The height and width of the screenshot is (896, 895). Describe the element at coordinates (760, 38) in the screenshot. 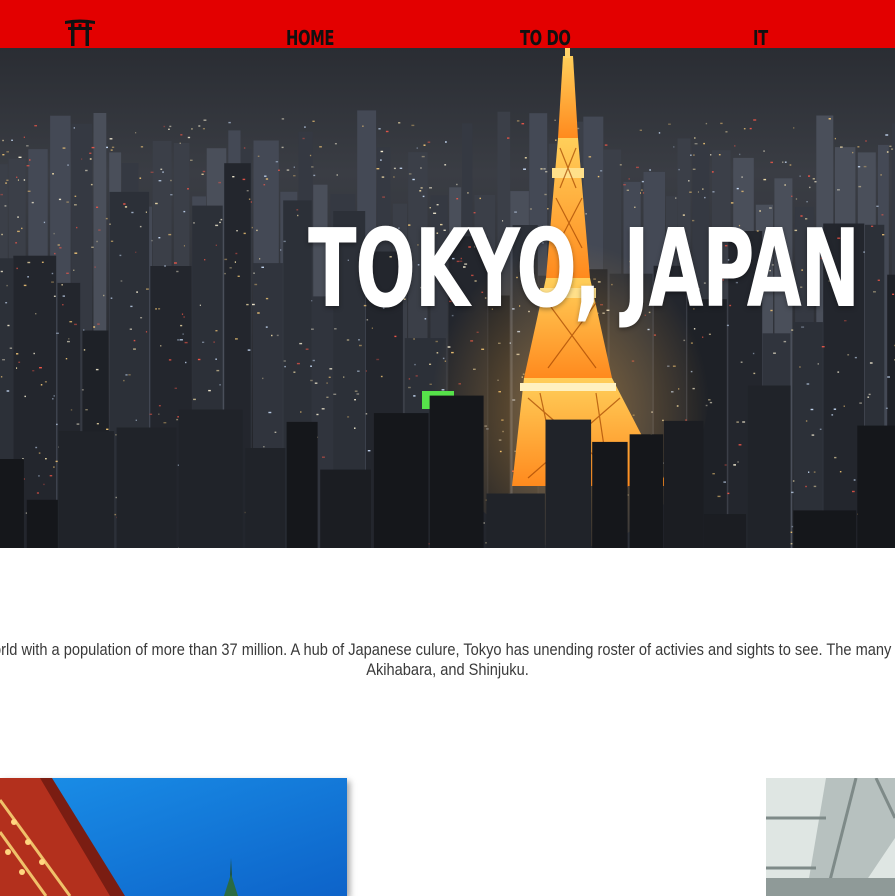

I see `nav-link-it: It` at that location.